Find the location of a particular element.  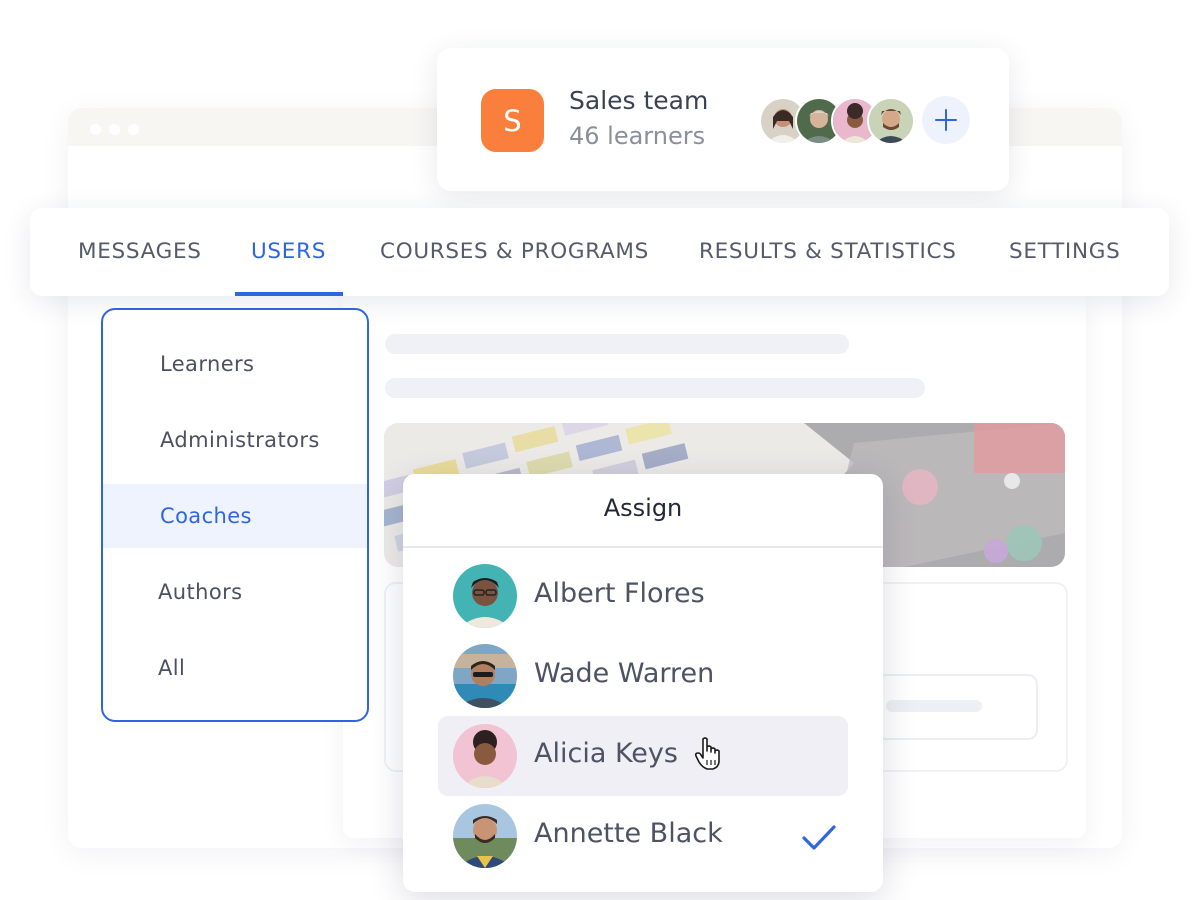

assign-title: Assign is located at coordinates (643, 508).